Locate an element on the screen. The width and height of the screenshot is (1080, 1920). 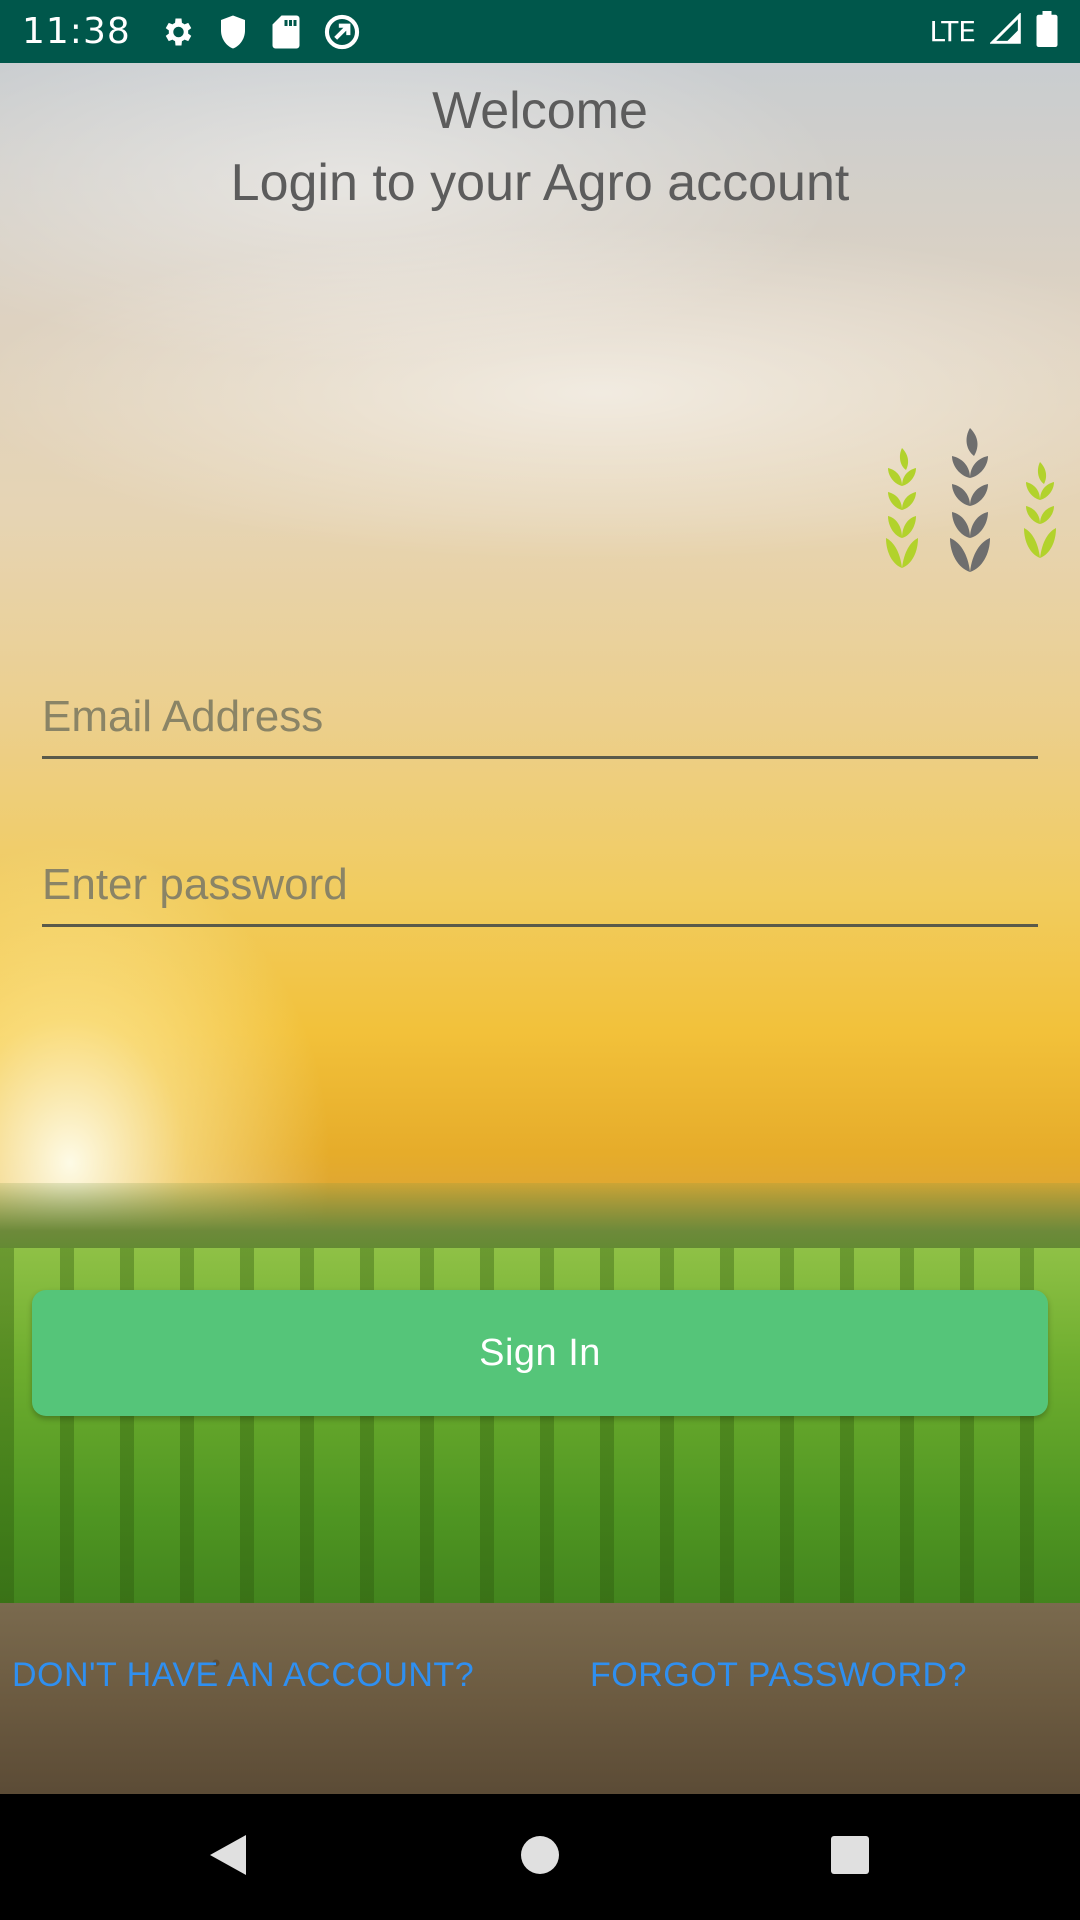
login-subtitle: Login to your Agro account is located at coordinates (540, 183).